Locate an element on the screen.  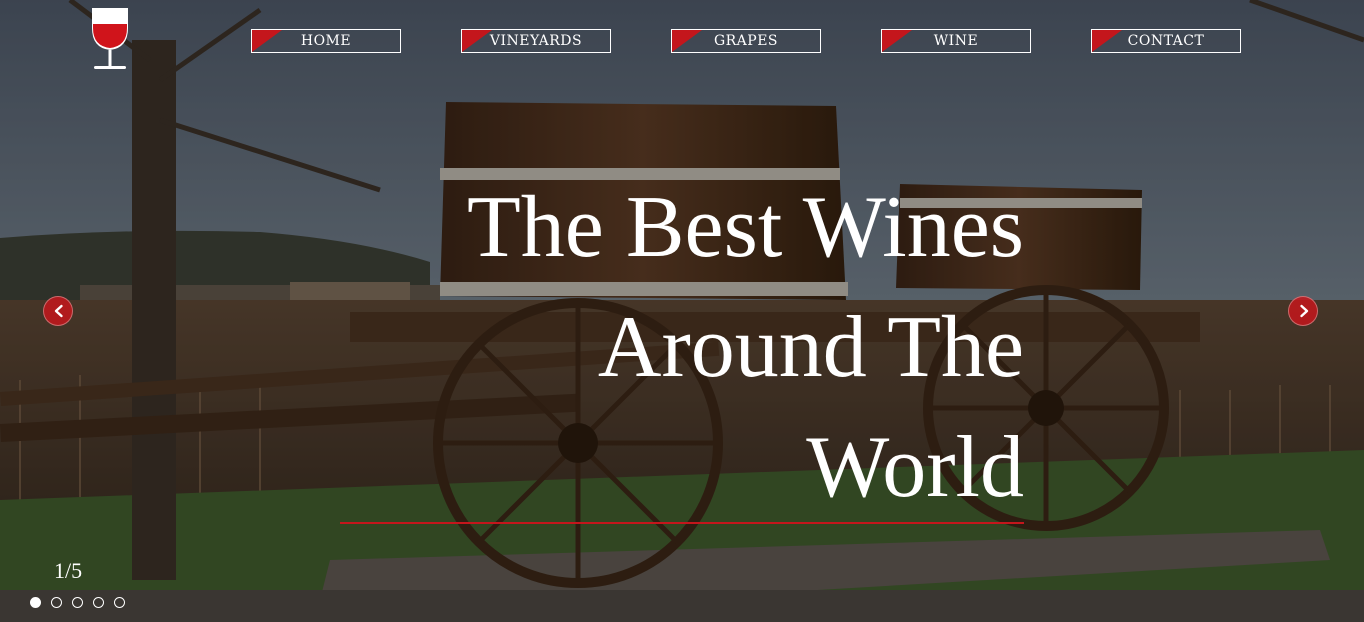
chevron-left-icon is located at coordinates (58, 311).